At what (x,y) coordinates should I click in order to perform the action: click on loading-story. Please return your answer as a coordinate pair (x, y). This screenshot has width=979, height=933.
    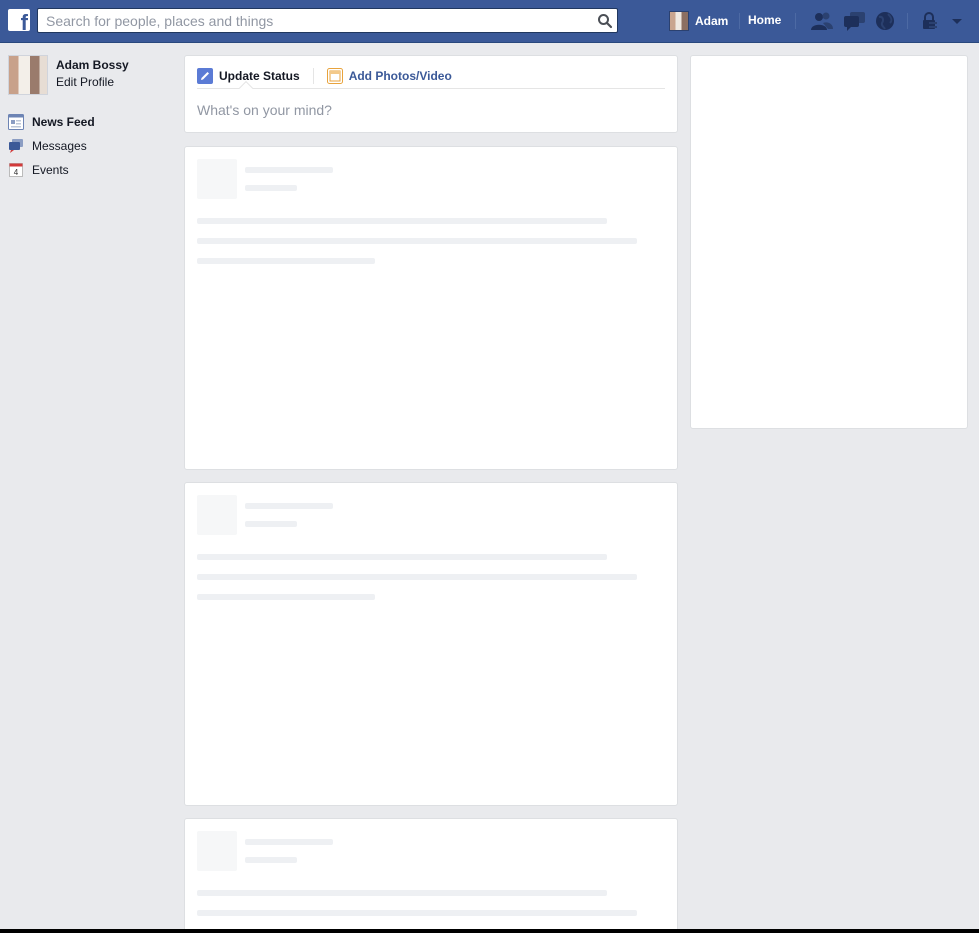
    Looking at the image, I should click on (431, 875).